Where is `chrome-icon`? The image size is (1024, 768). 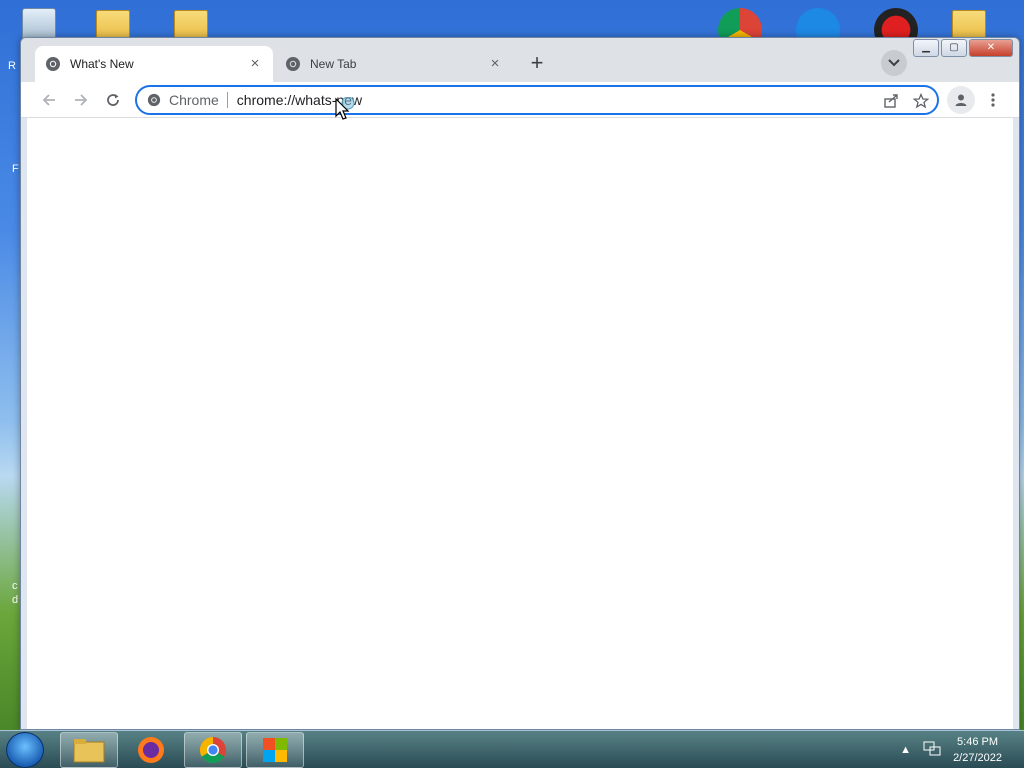
chrome-icon is located at coordinates (213, 750).